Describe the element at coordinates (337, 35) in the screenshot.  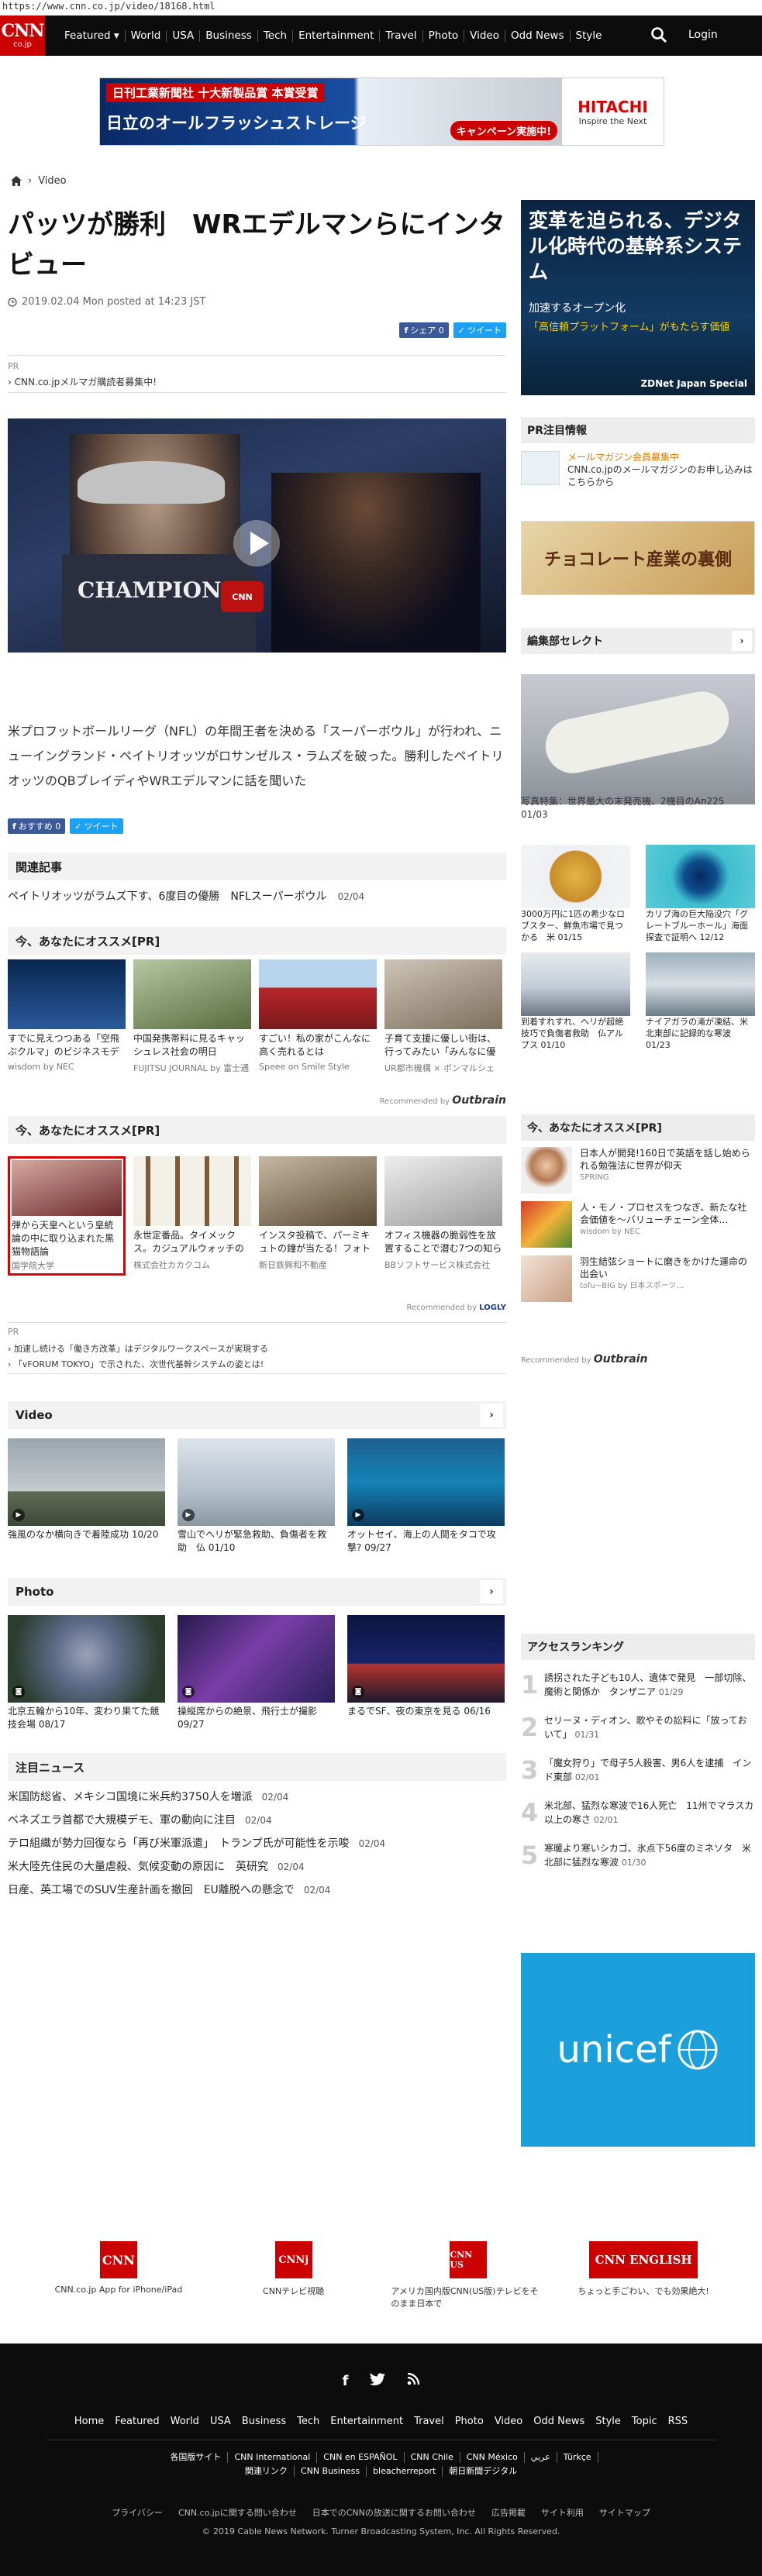
I see `nav-item-entertainment: Entertainment` at that location.